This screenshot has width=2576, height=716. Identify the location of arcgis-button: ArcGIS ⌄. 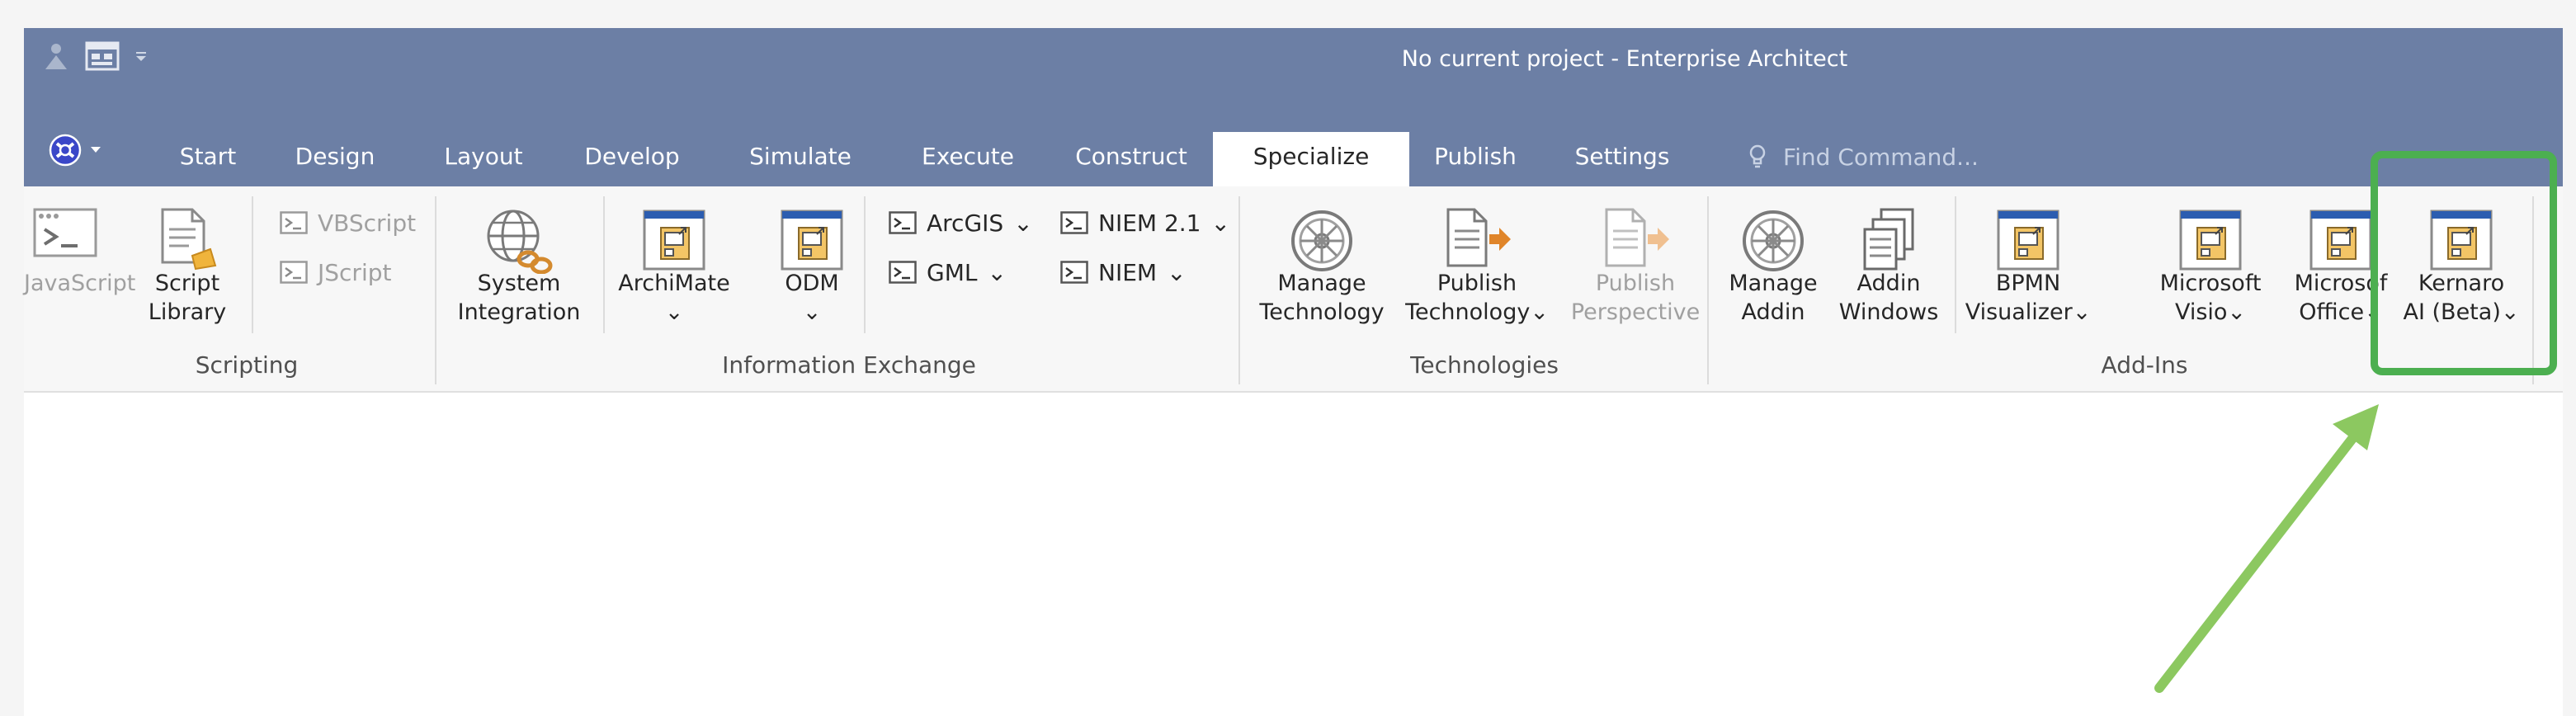
(961, 223).